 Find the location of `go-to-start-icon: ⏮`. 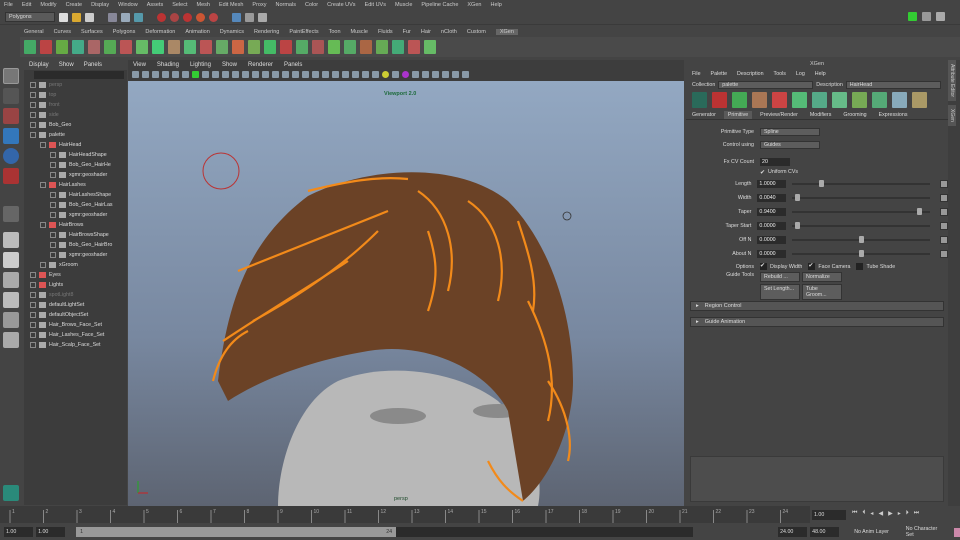

go-to-start-icon: ⏮ is located at coordinates (854, 513).